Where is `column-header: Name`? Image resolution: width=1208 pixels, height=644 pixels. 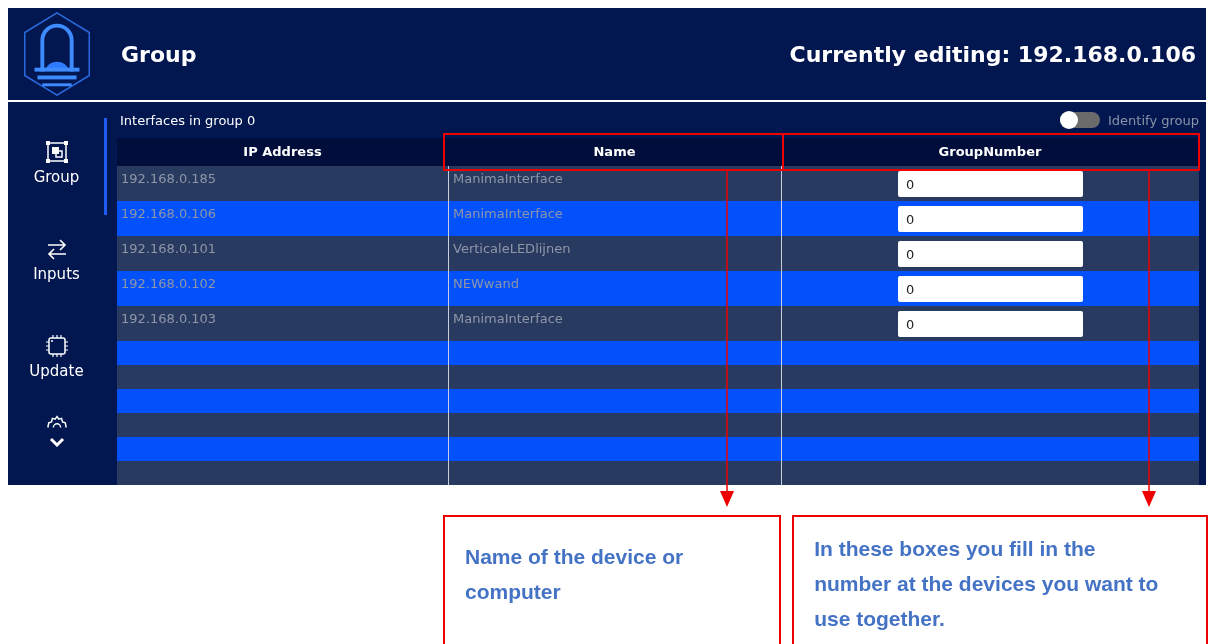
column-header: Name is located at coordinates (614, 151).